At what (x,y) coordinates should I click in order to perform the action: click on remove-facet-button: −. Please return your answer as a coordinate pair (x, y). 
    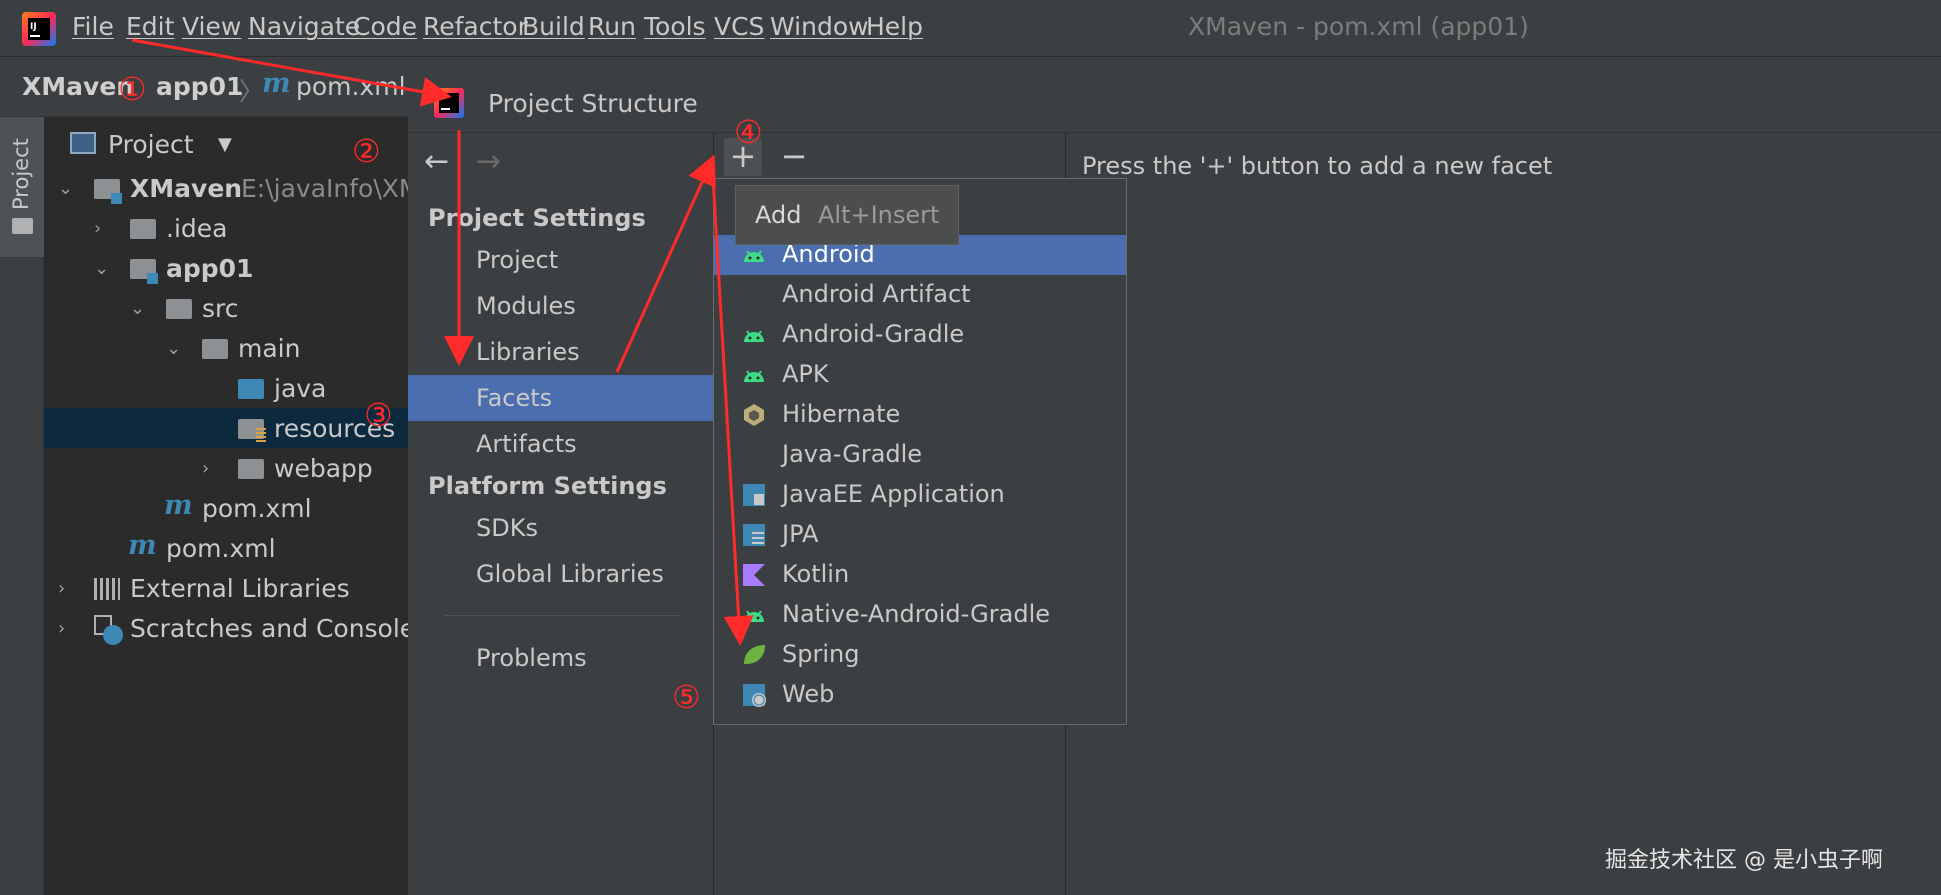
    Looking at the image, I should click on (794, 157).